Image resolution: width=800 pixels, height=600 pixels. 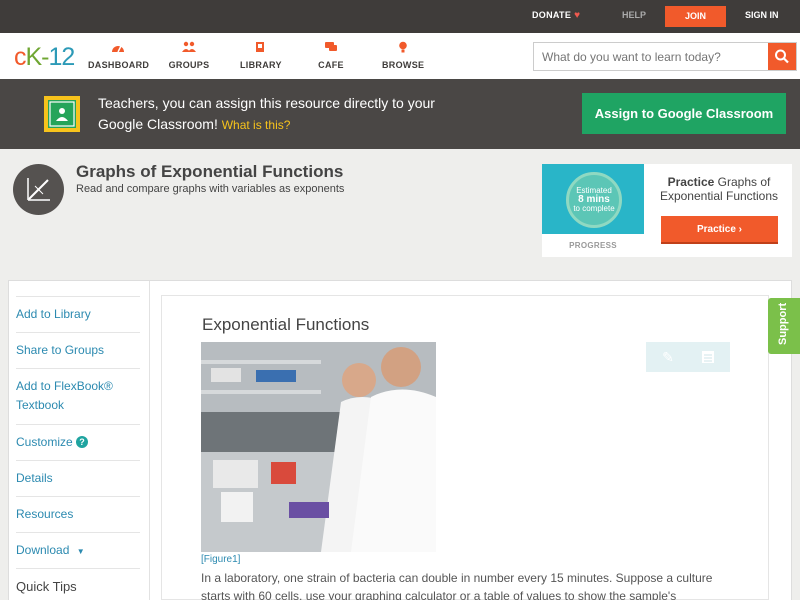 What do you see at coordinates (78, 314) in the screenshot?
I see `sidebar-add-to-library: Add to Library` at bounding box center [78, 314].